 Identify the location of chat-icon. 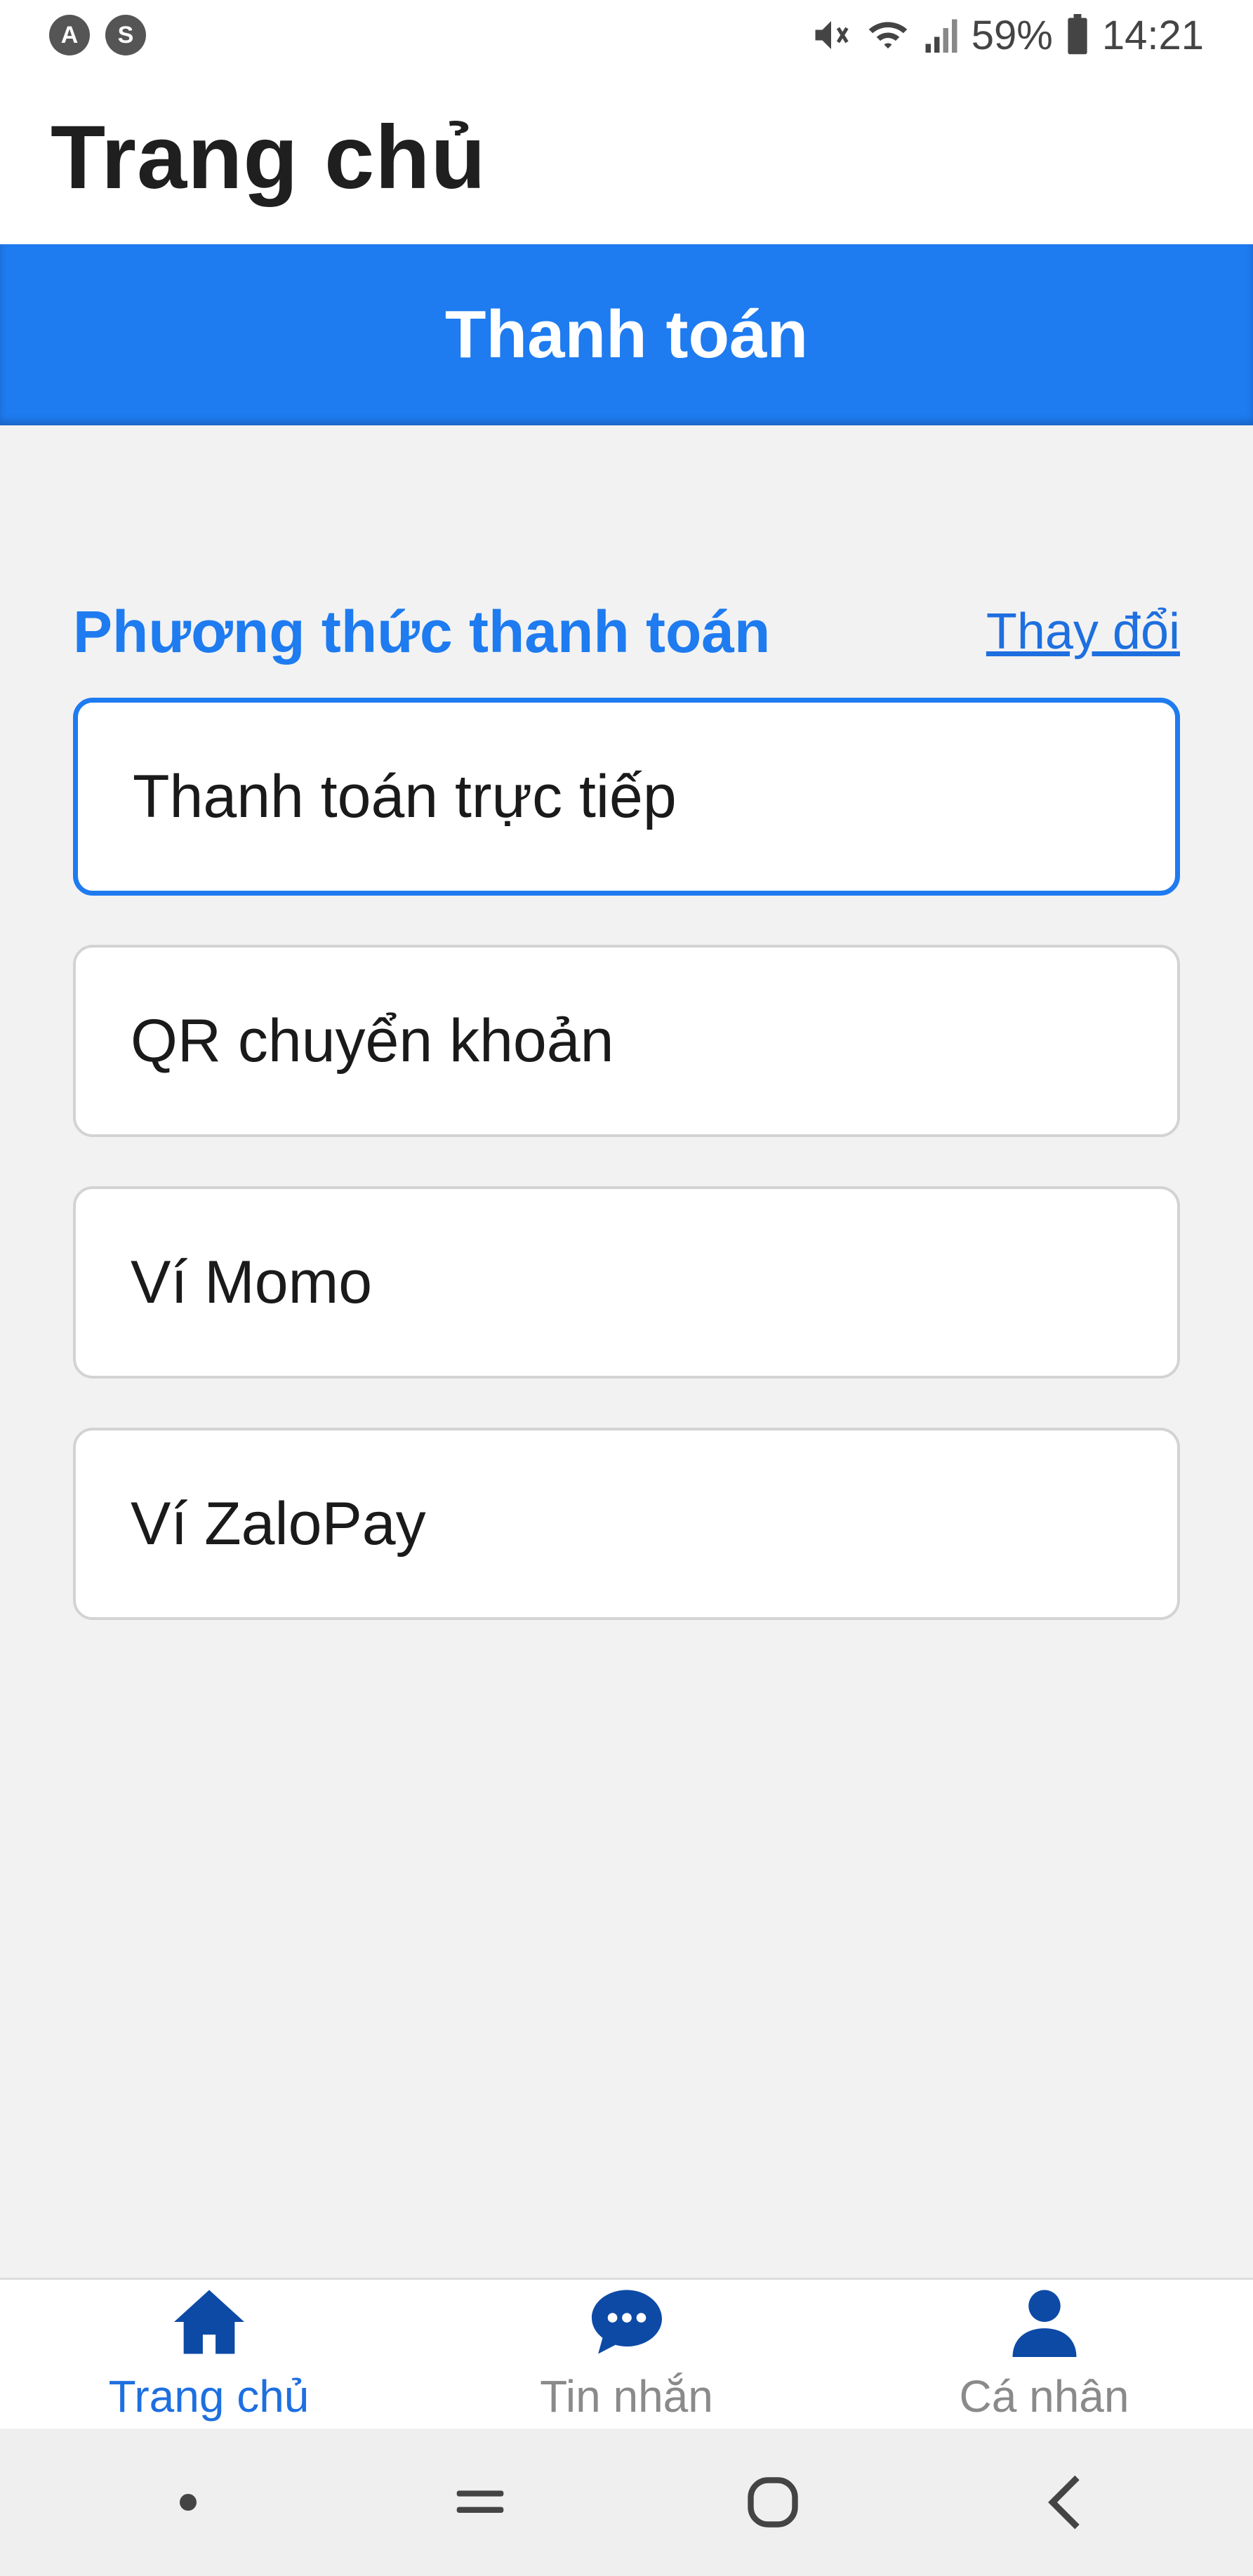
(626, 2324).